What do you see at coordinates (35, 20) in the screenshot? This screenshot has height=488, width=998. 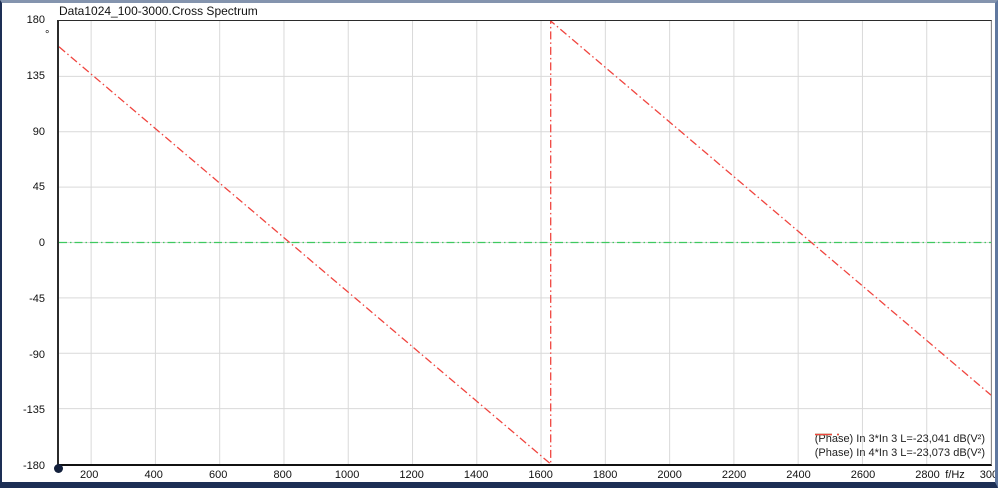 I see `y-tick-label: 180` at bounding box center [35, 20].